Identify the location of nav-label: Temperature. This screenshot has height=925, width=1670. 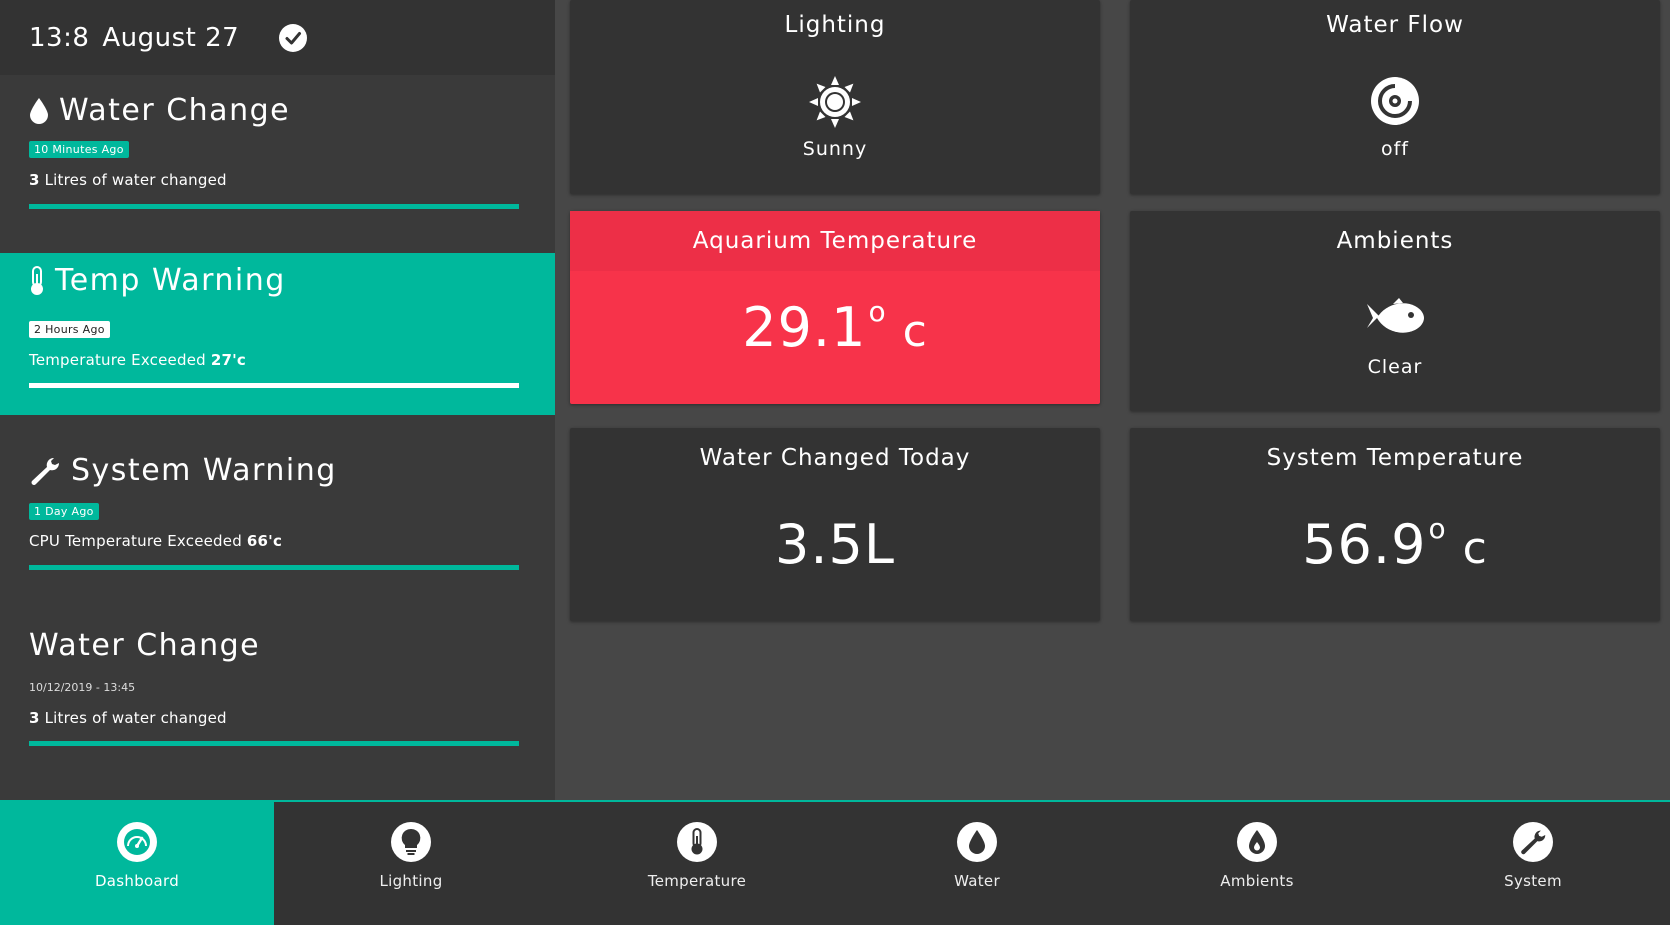
(697, 881).